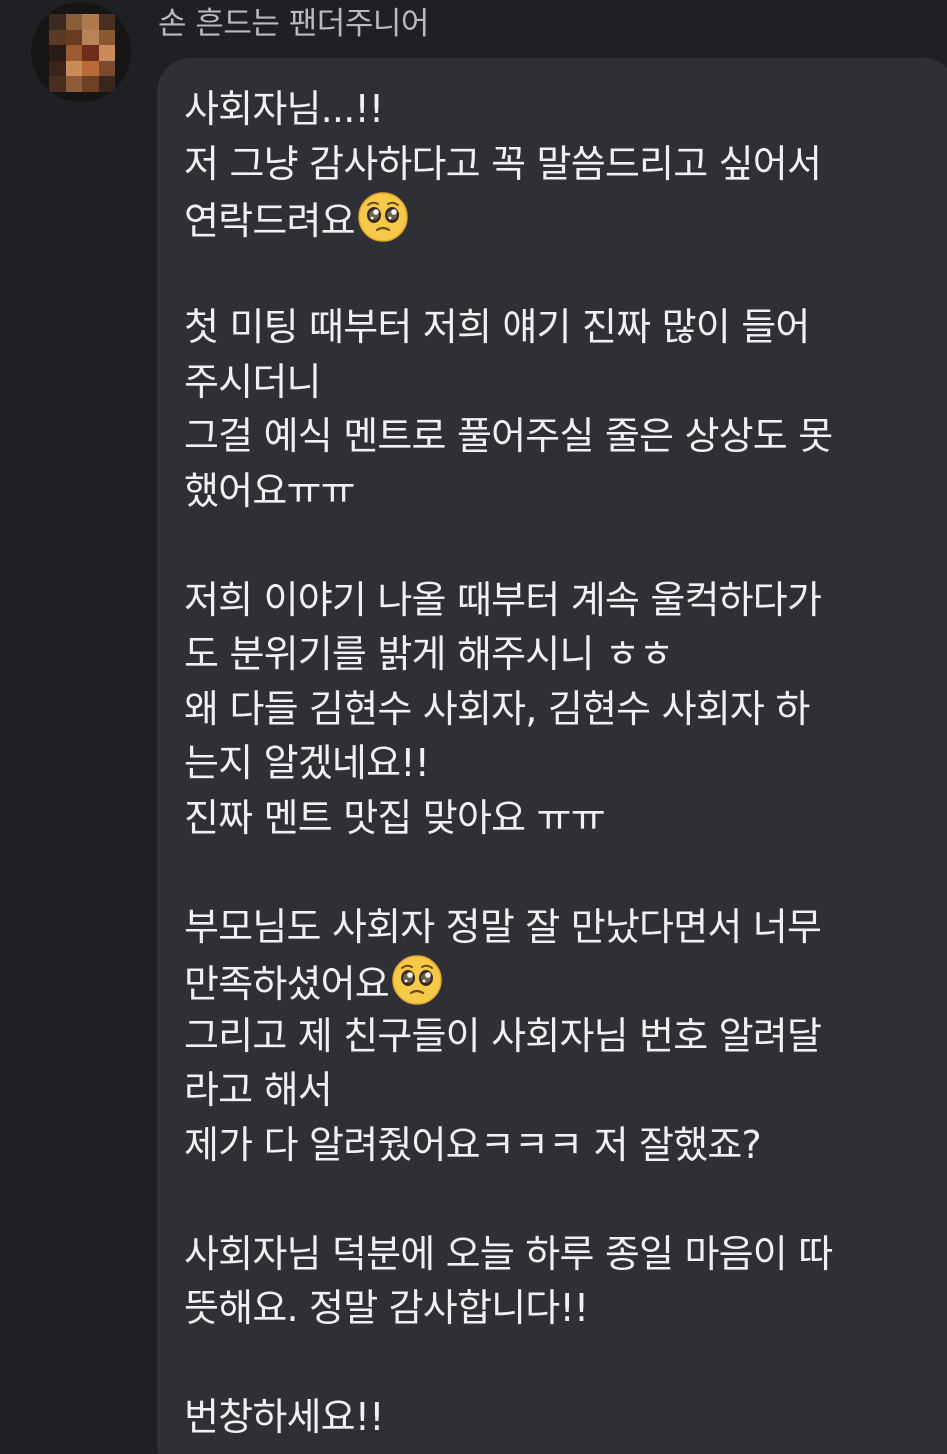 The image size is (947, 1454). I want to click on message-line: 사회자님 덕분에 오늘 하루 종일 마음이 따, so click(557, 1254).